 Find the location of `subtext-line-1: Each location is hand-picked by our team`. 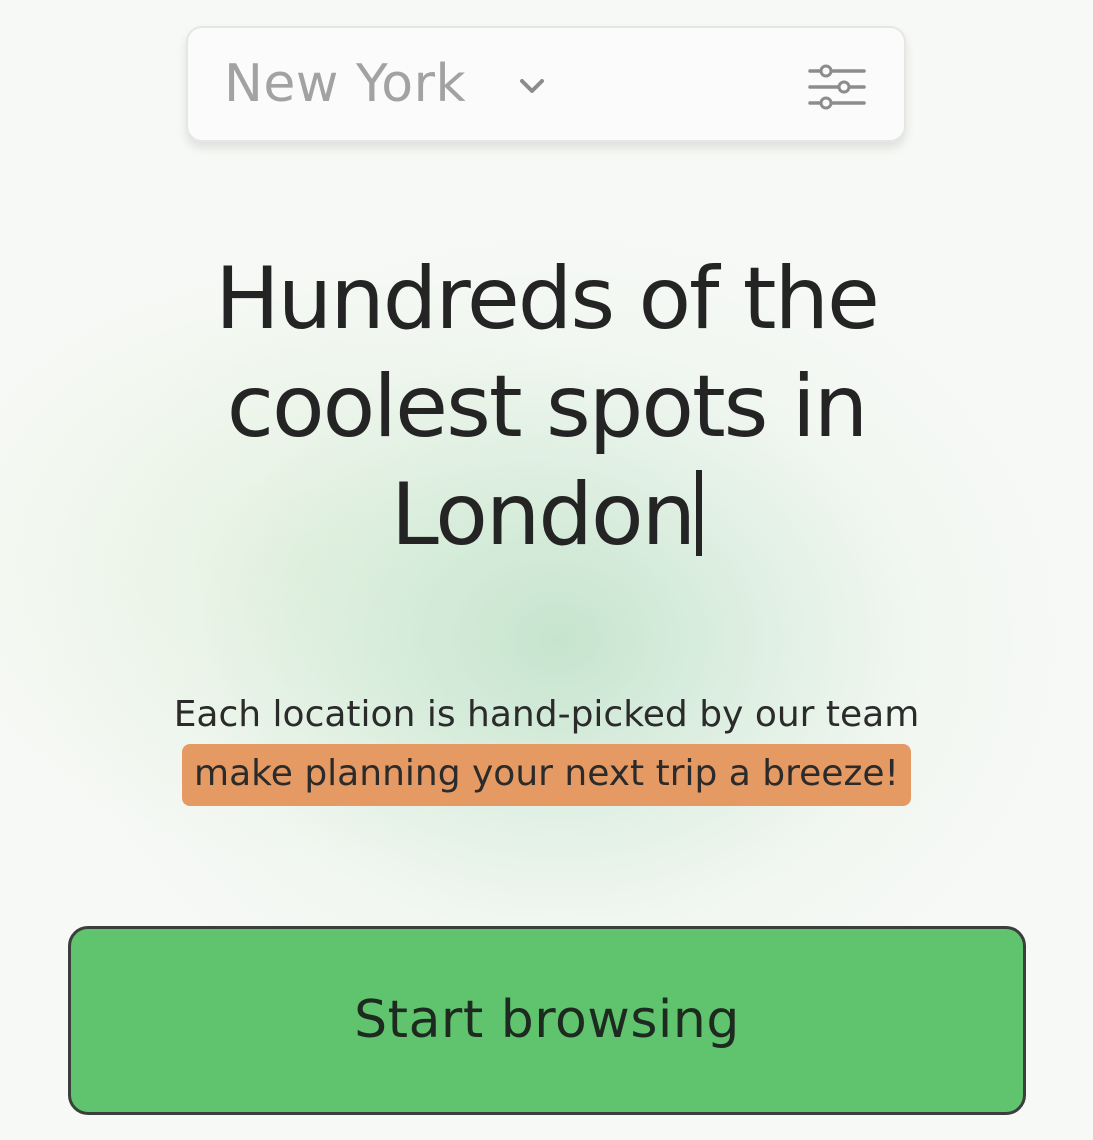

subtext-line-1: Each location is hand-picked by our team is located at coordinates (546, 714).